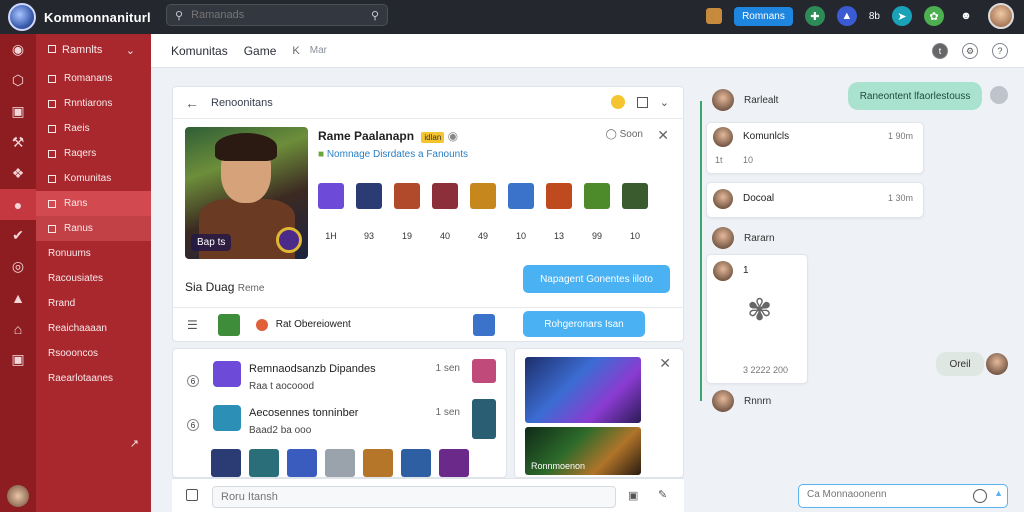 This screenshot has height=512, width=1024. What do you see at coordinates (1001, 16) in the screenshot?
I see `user-avatar` at bounding box center [1001, 16].